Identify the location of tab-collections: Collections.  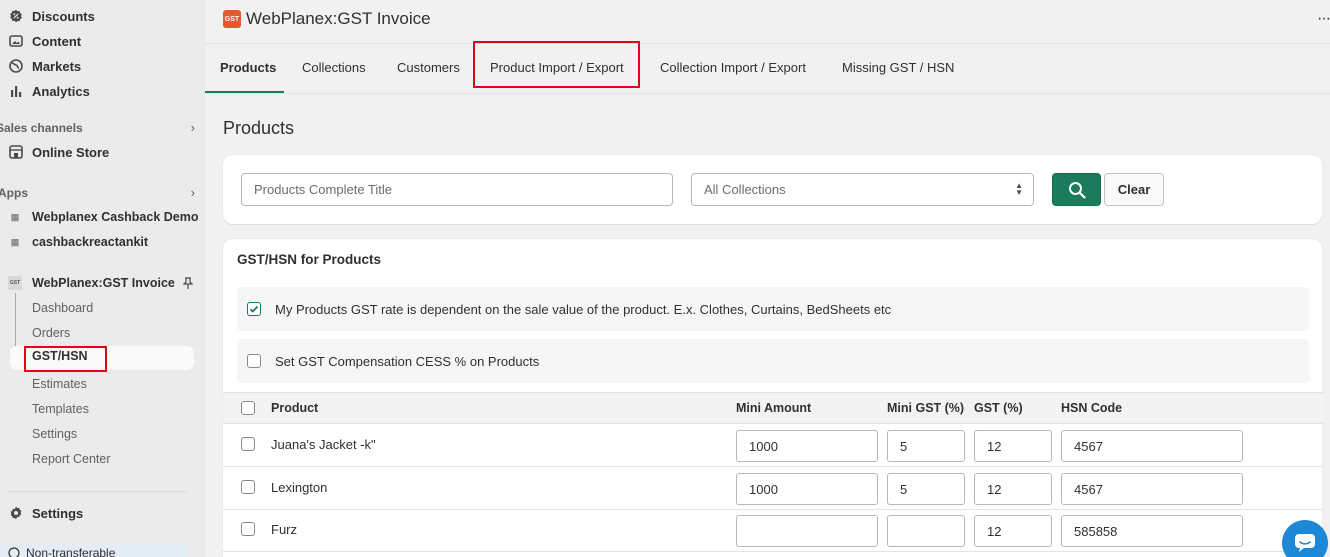
(334, 67).